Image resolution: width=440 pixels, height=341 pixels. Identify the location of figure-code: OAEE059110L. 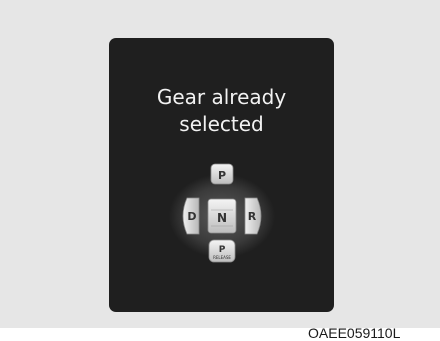
(354, 333).